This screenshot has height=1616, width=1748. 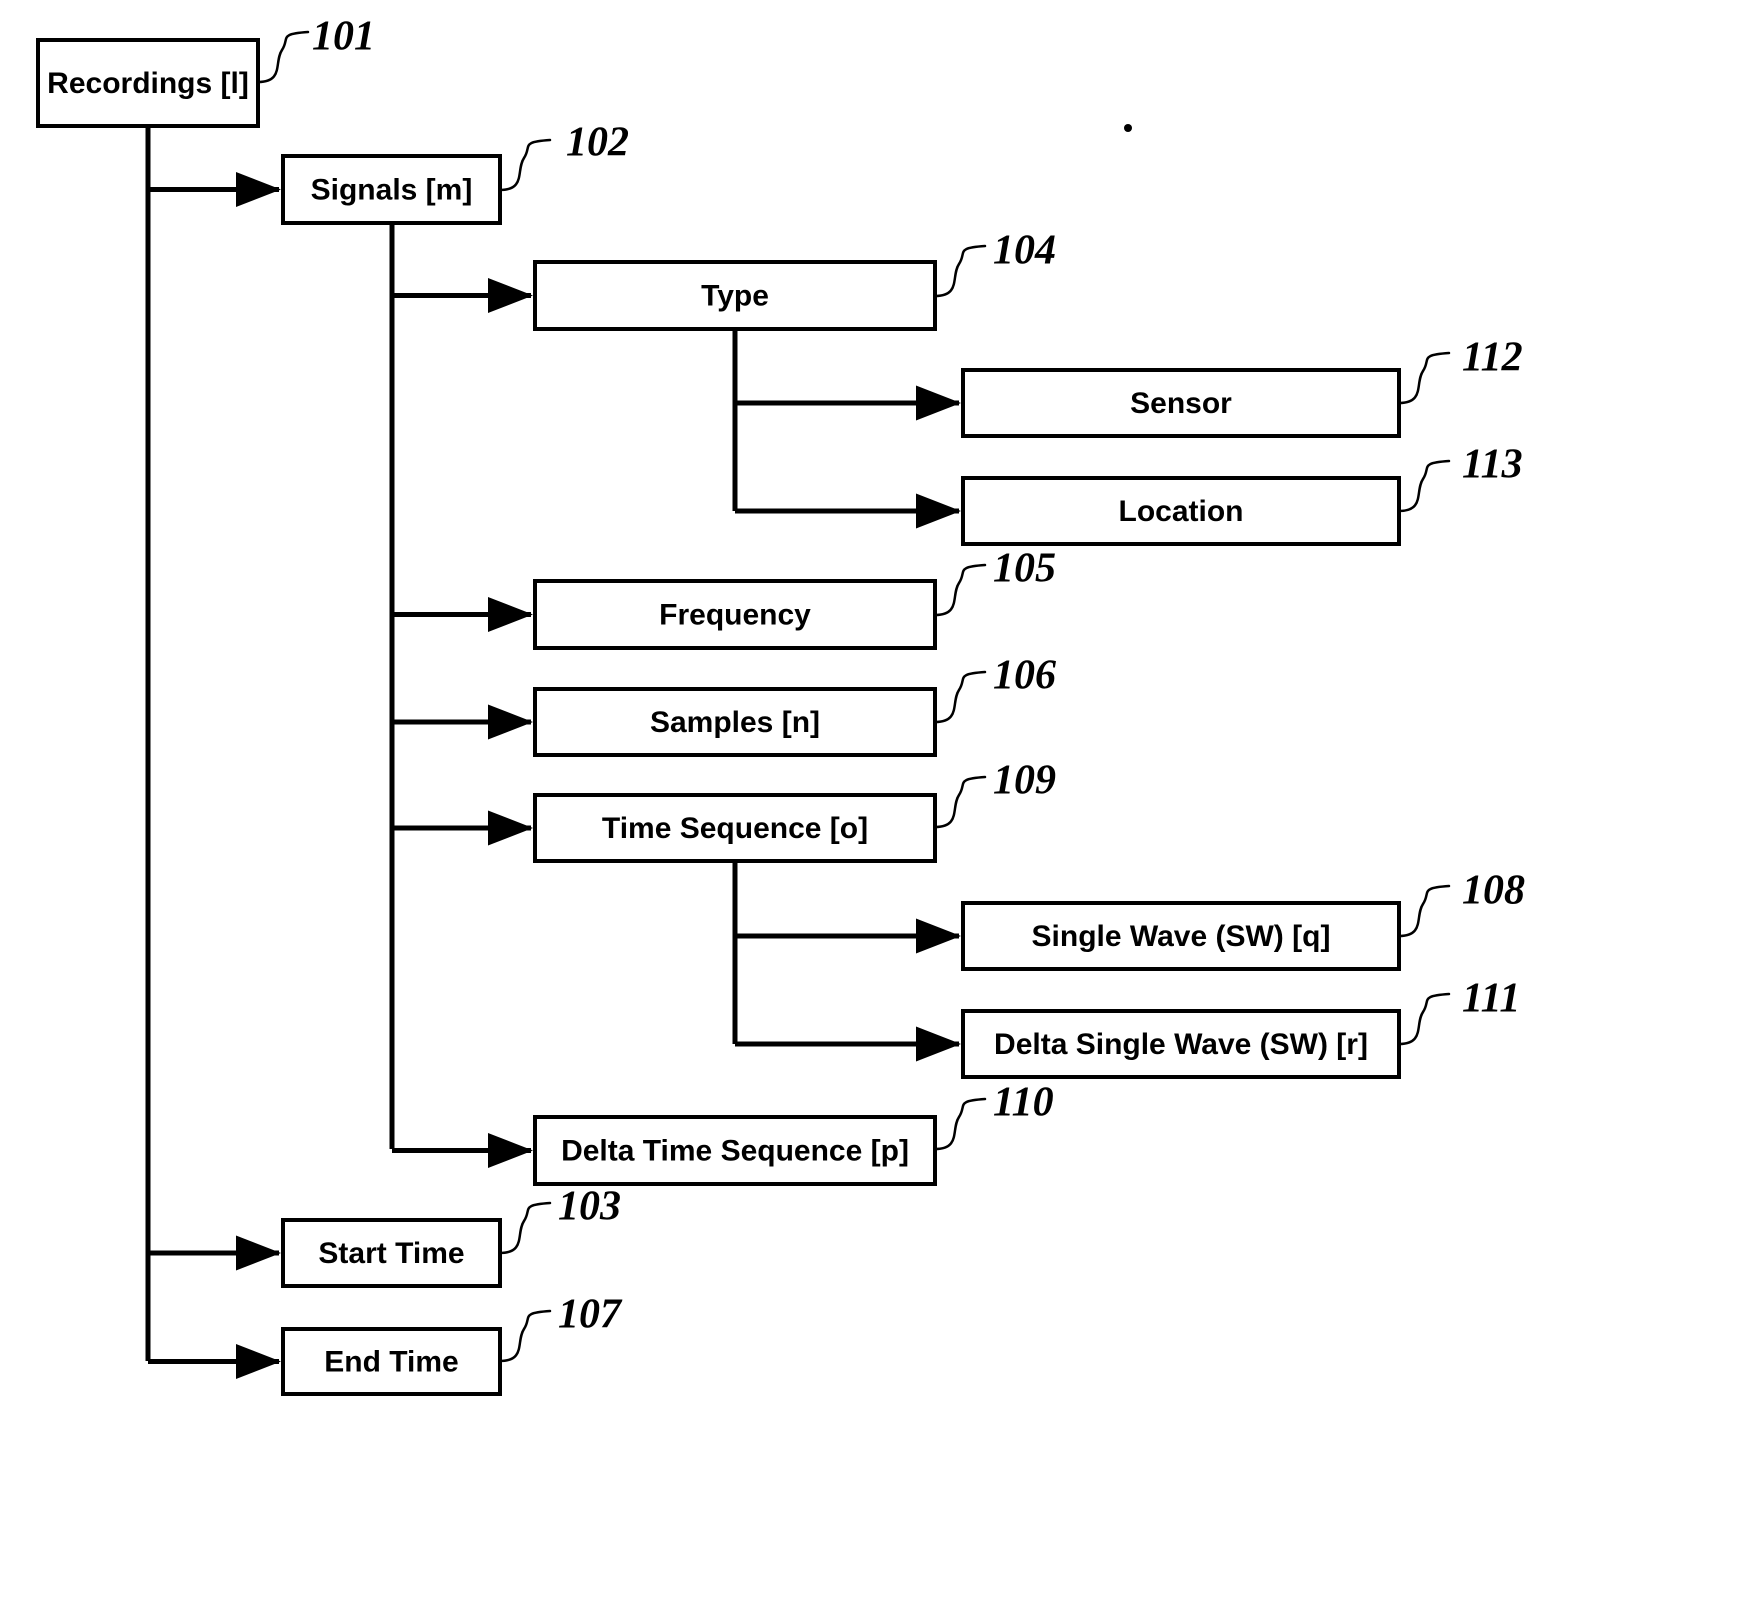 I want to click on reference-number-108: 108, so click(x=1493, y=891).